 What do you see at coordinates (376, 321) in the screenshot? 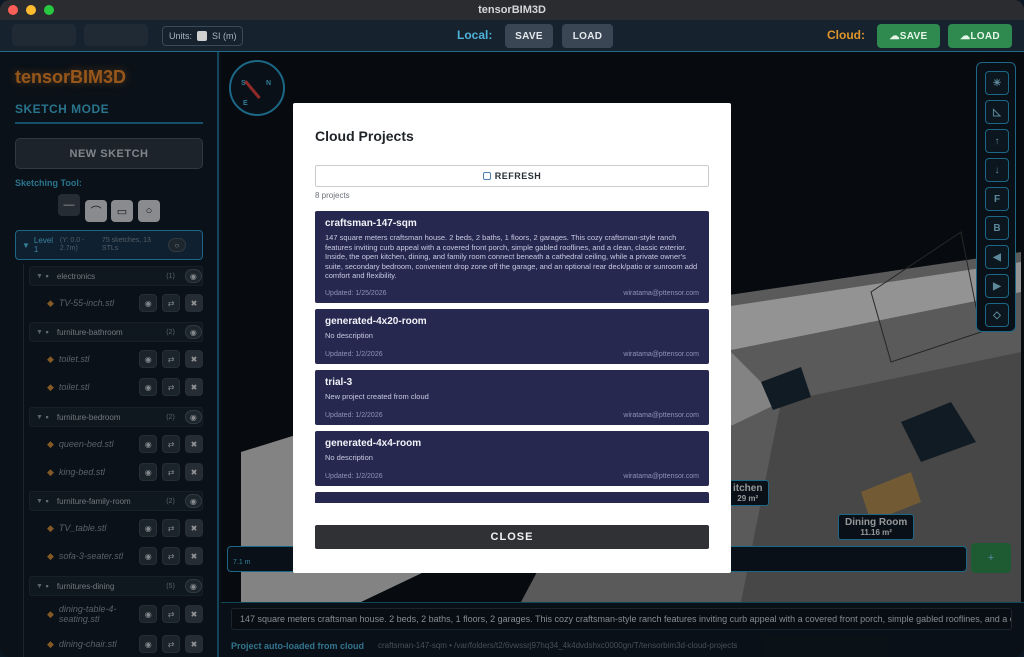
I see `project-name: generated-4x20-room` at bounding box center [376, 321].